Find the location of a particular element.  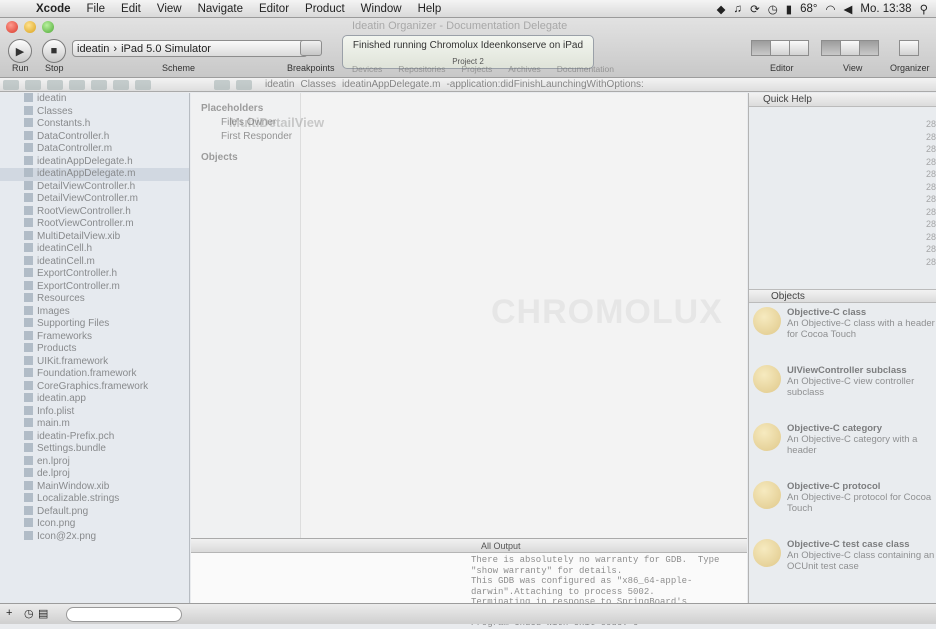

navigator-row: ExportController.h is located at coordinates (94, 274).